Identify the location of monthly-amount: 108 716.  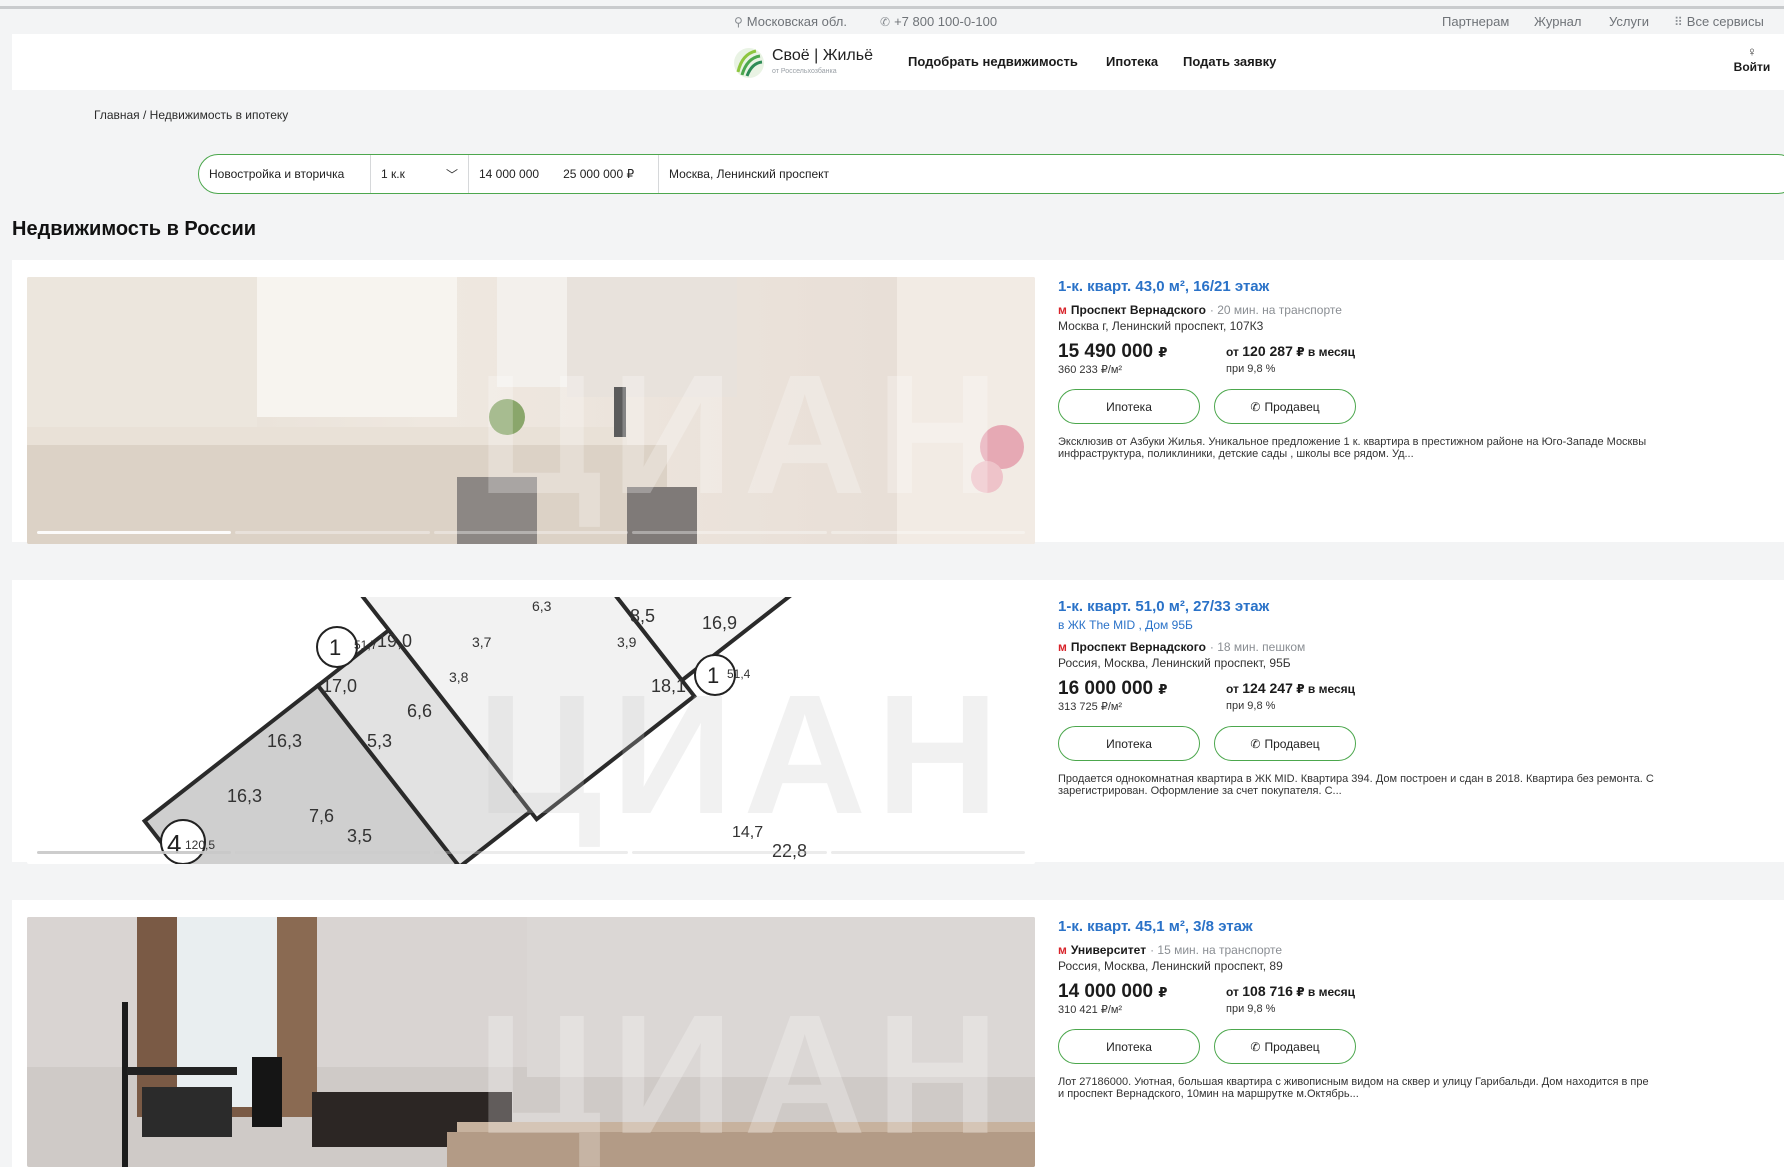
(1267, 991).